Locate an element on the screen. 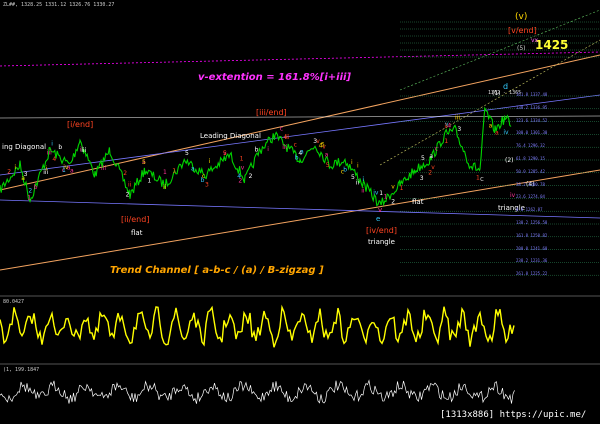 The image size is (600, 424). label-ii-end: [ii/end] is located at coordinates (135, 219).